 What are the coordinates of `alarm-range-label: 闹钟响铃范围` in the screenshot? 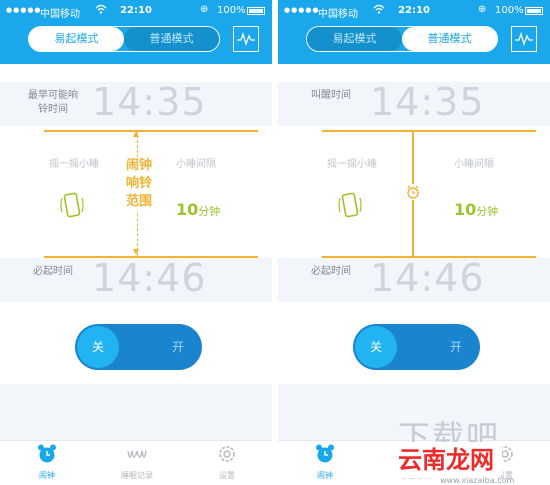 It's located at (139, 184).